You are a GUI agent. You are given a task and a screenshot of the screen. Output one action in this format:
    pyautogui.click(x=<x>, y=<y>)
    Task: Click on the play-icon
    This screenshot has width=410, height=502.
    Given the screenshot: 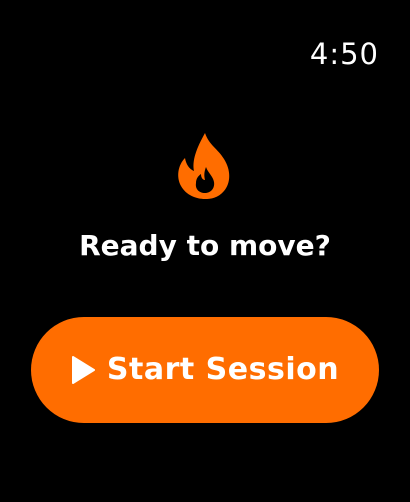 What is the action you would take?
    pyautogui.click(x=83, y=370)
    